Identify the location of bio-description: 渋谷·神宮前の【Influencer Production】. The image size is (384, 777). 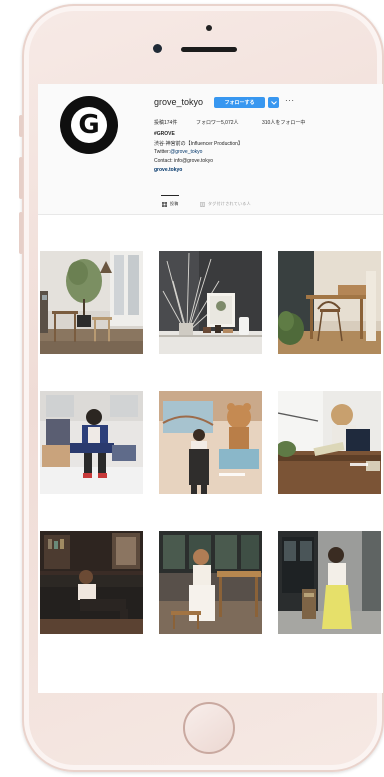
(198, 144).